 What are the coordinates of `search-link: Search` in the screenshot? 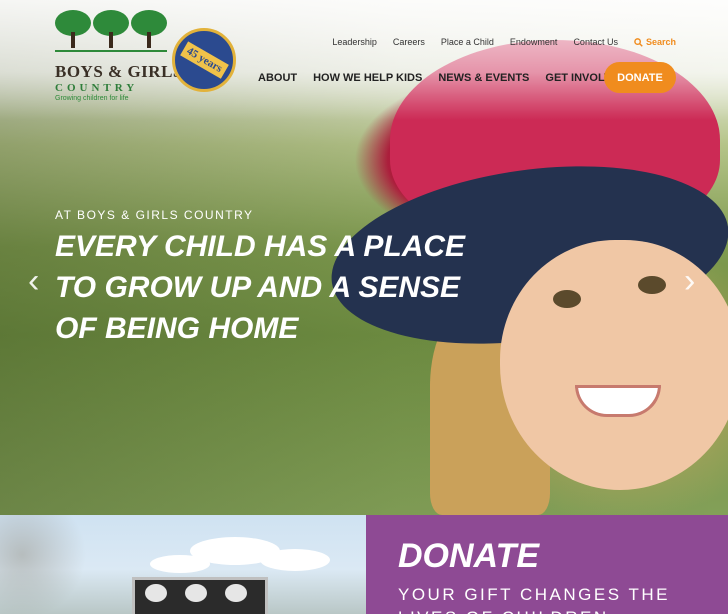 It's located at (655, 42).